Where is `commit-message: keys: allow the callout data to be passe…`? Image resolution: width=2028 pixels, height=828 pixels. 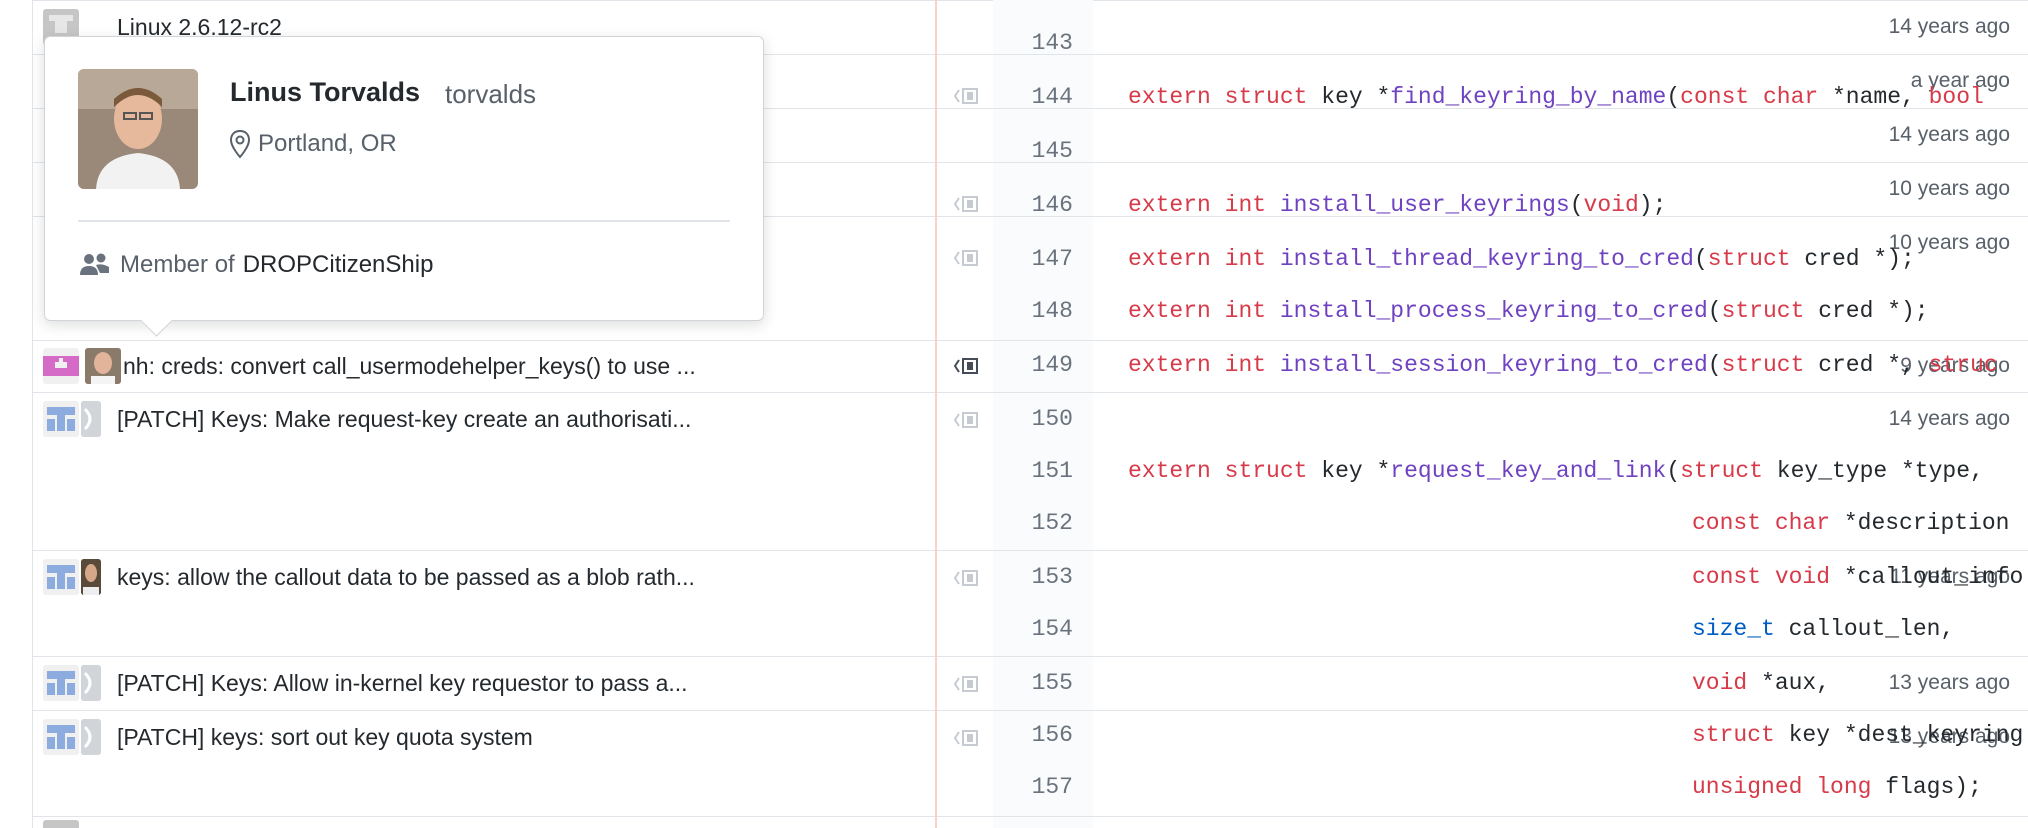 commit-message: keys: allow the callout data to be passe… is located at coordinates (437, 577).